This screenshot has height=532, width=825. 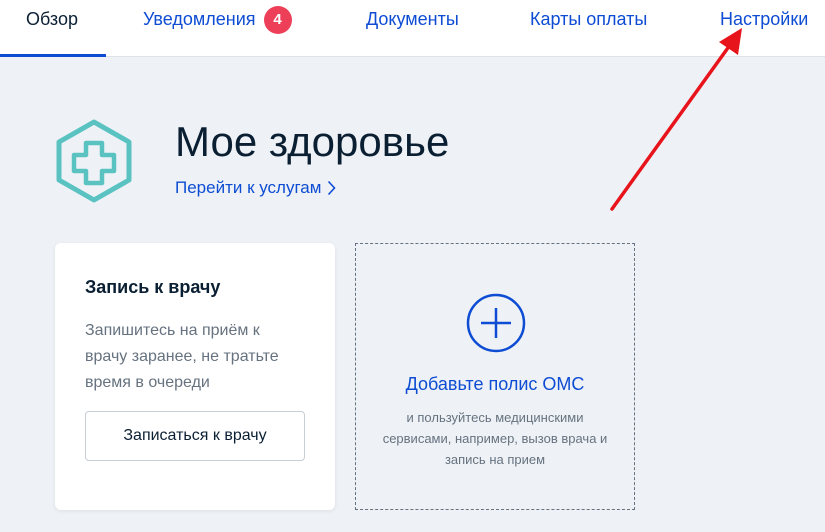 I want to click on plus-circle-icon, so click(x=496, y=323).